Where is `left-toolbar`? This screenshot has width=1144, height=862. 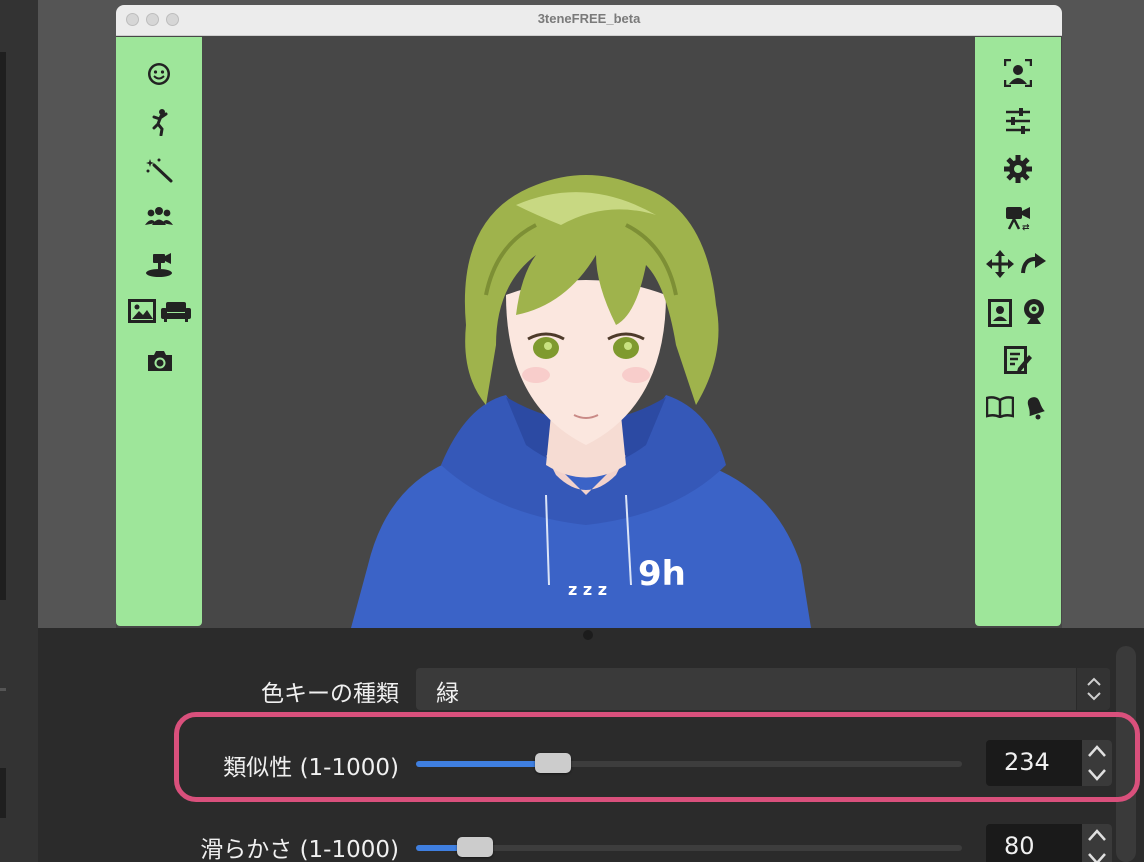 left-toolbar is located at coordinates (159, 331).